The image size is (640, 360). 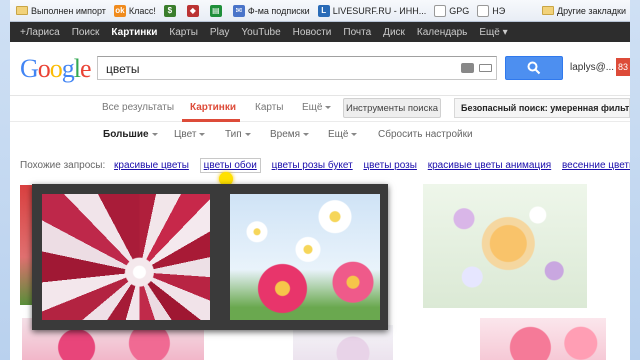 I want to click on filter-reset: Сбросить настройки, so click(x=425, y=134).